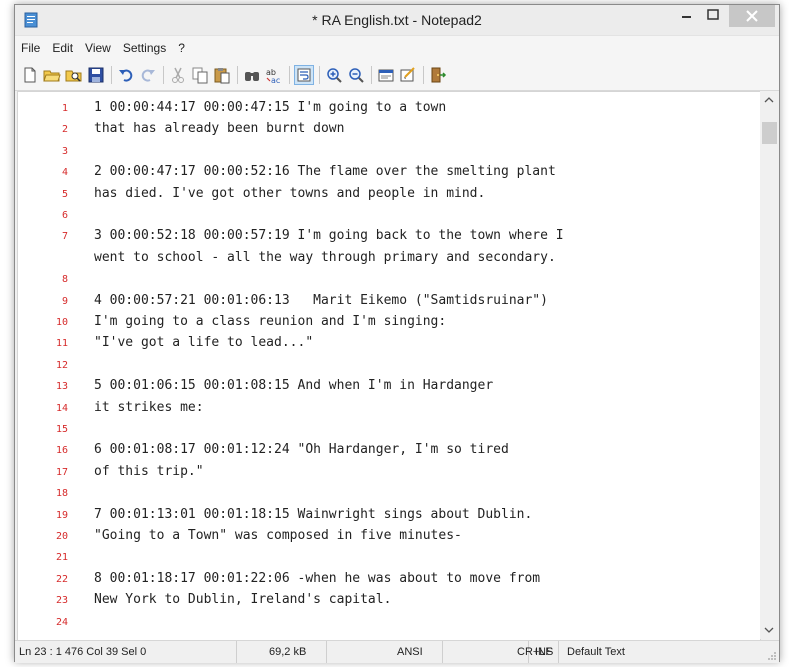 Image resolution: width=789 pixels, height=667 pixels. I want to click on chevron-down-icon, so click(769, 630).